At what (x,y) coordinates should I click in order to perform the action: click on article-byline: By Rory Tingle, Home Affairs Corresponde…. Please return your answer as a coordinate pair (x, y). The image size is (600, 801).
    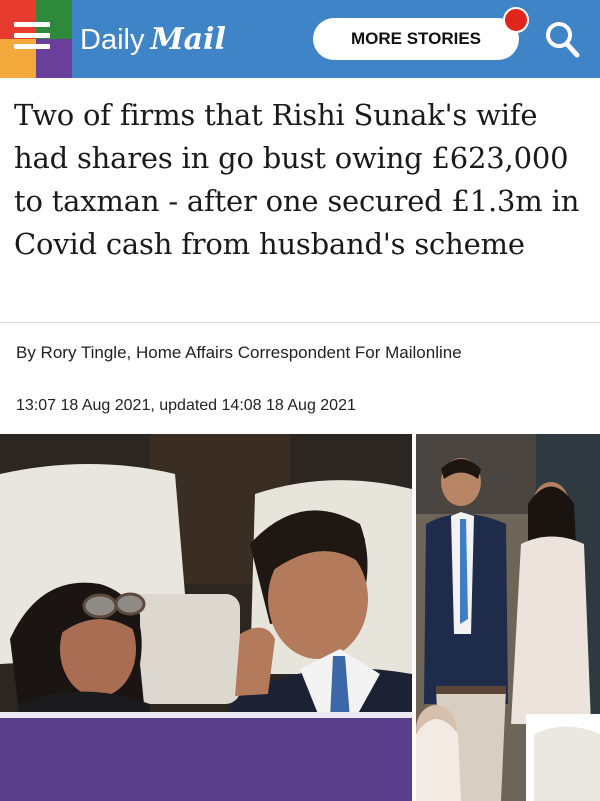
    Looking at the image, I should click on (239, 352).